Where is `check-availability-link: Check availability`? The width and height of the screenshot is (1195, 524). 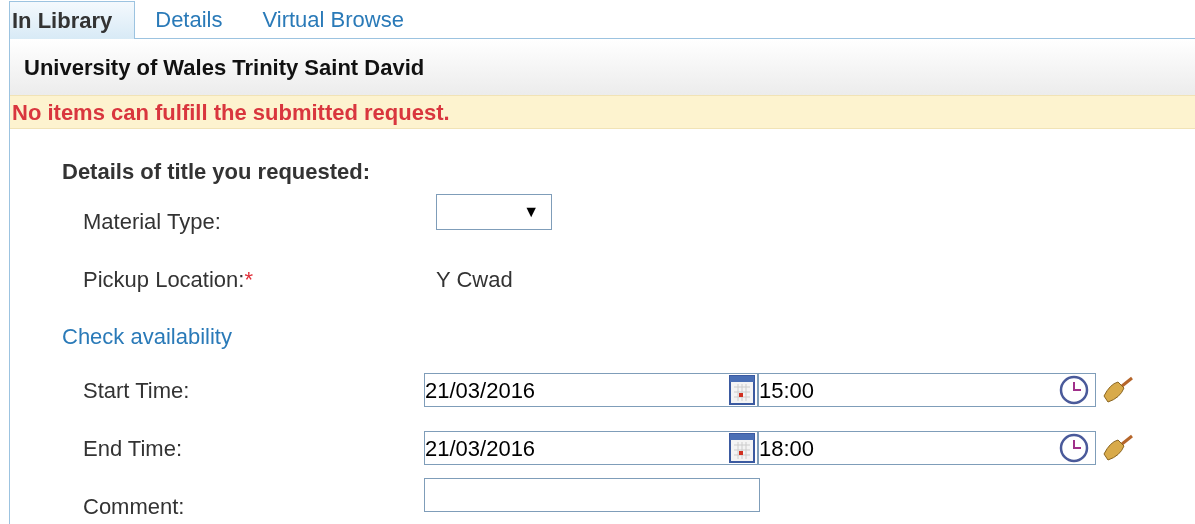 check-availability-link: Check availability is located at coordinates (147, 336).